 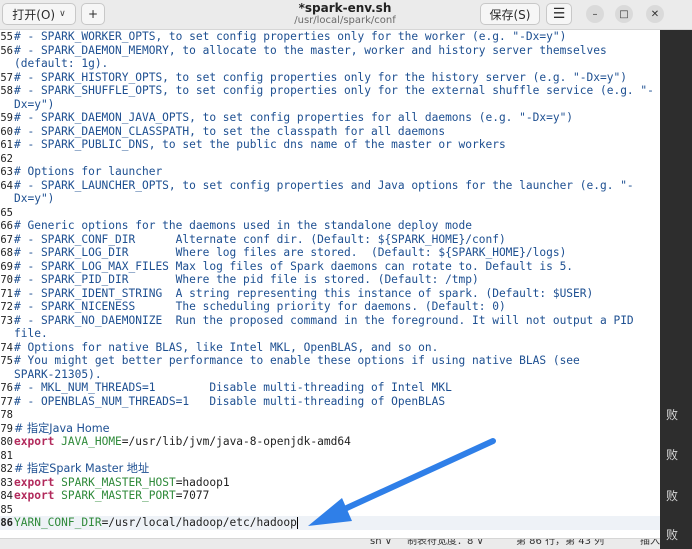 What do you see at coordinates (6, 482) in the screenshot?
I see `line-number: 83` at bounding box center [6, 482].